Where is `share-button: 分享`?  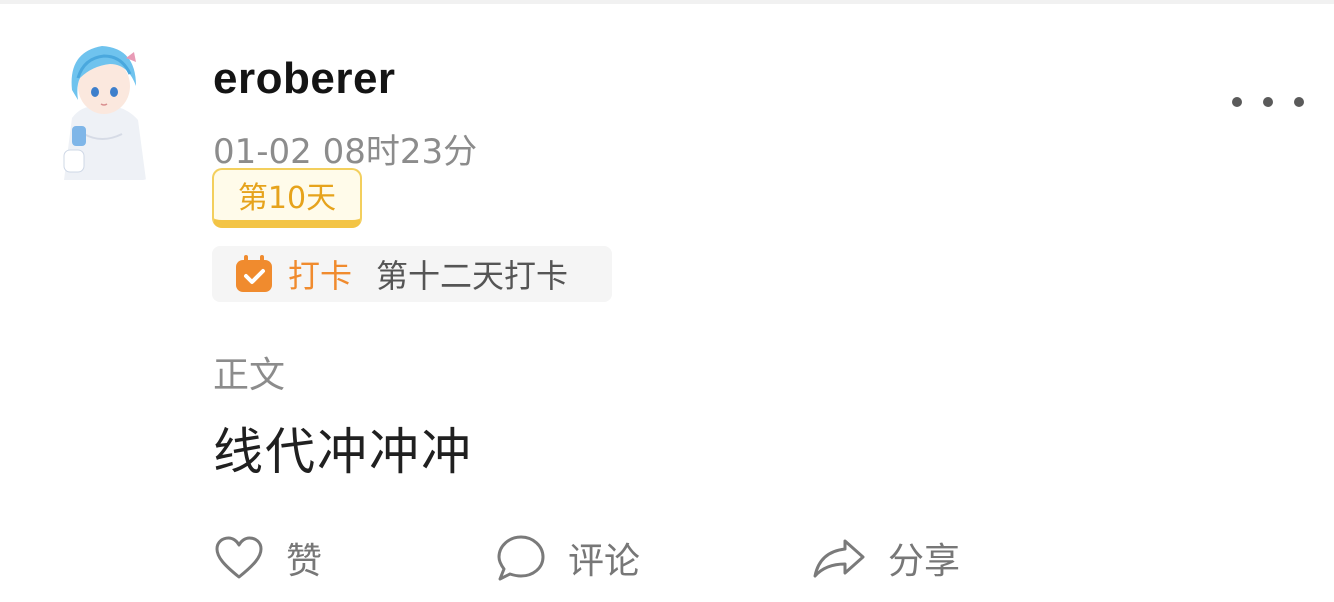
share-button: 分享 is located at coordinates (886, 558).